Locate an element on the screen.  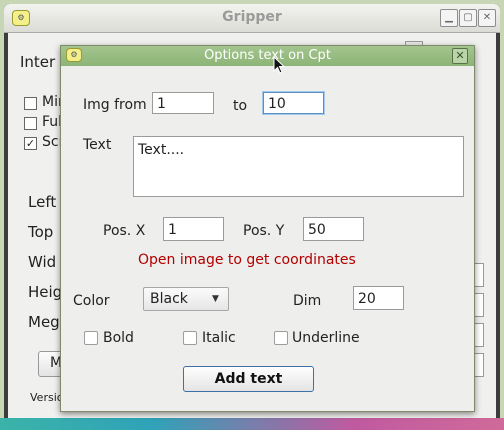
maximize-icon: ▢ is located at coordinates (468, 18).